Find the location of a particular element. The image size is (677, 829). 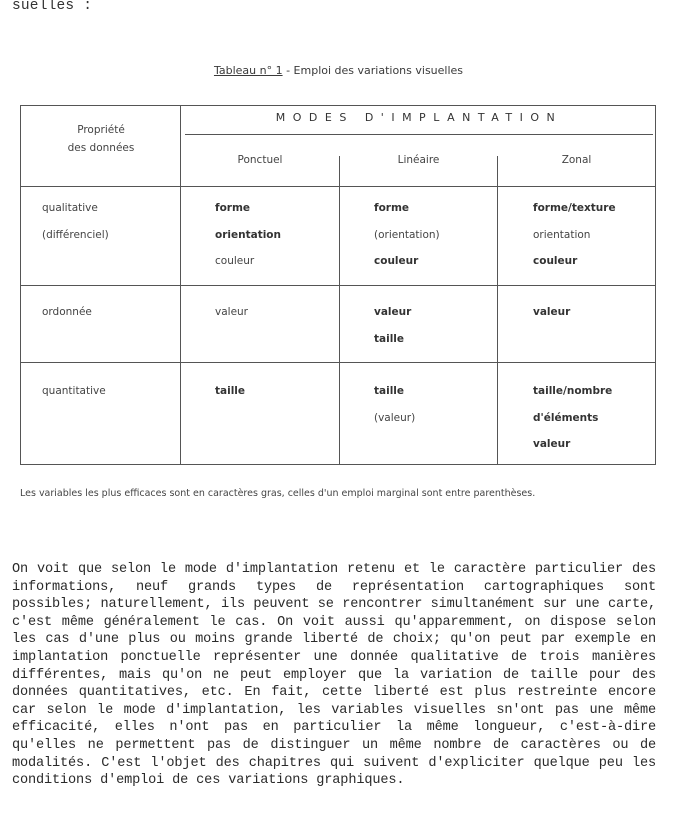

column-header-zonal: Zonal is located at coordinates (576, 160).